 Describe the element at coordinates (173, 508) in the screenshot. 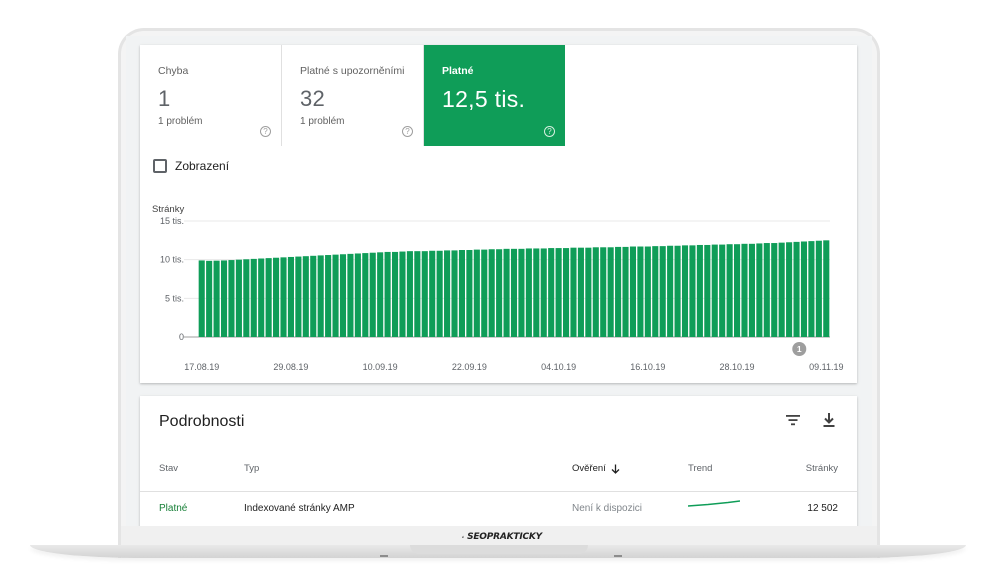

I see `row-status: Platné` at that location.